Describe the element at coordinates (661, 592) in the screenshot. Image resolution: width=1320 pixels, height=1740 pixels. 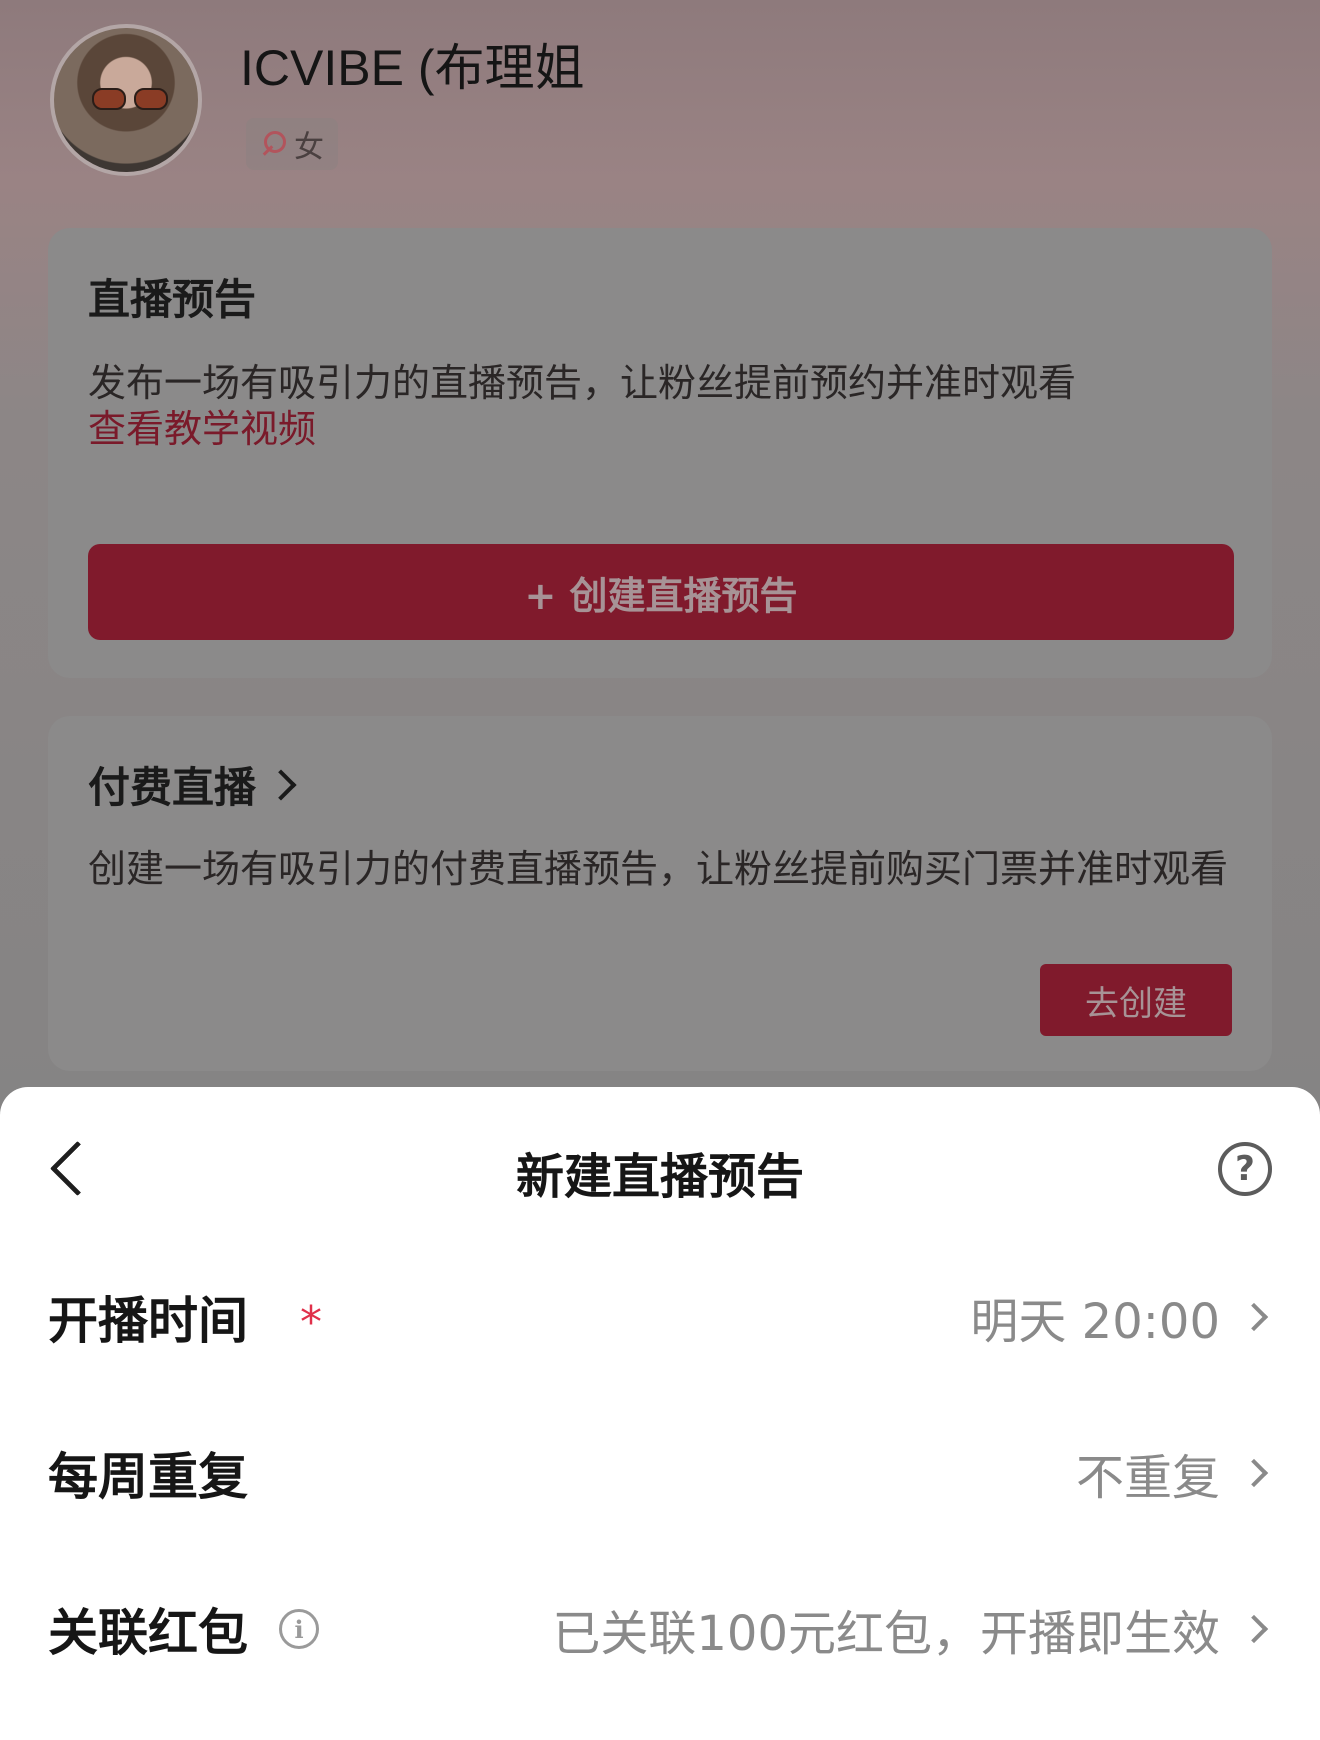
I see `create-live-preview-button: + 创建直播预告` at that location.